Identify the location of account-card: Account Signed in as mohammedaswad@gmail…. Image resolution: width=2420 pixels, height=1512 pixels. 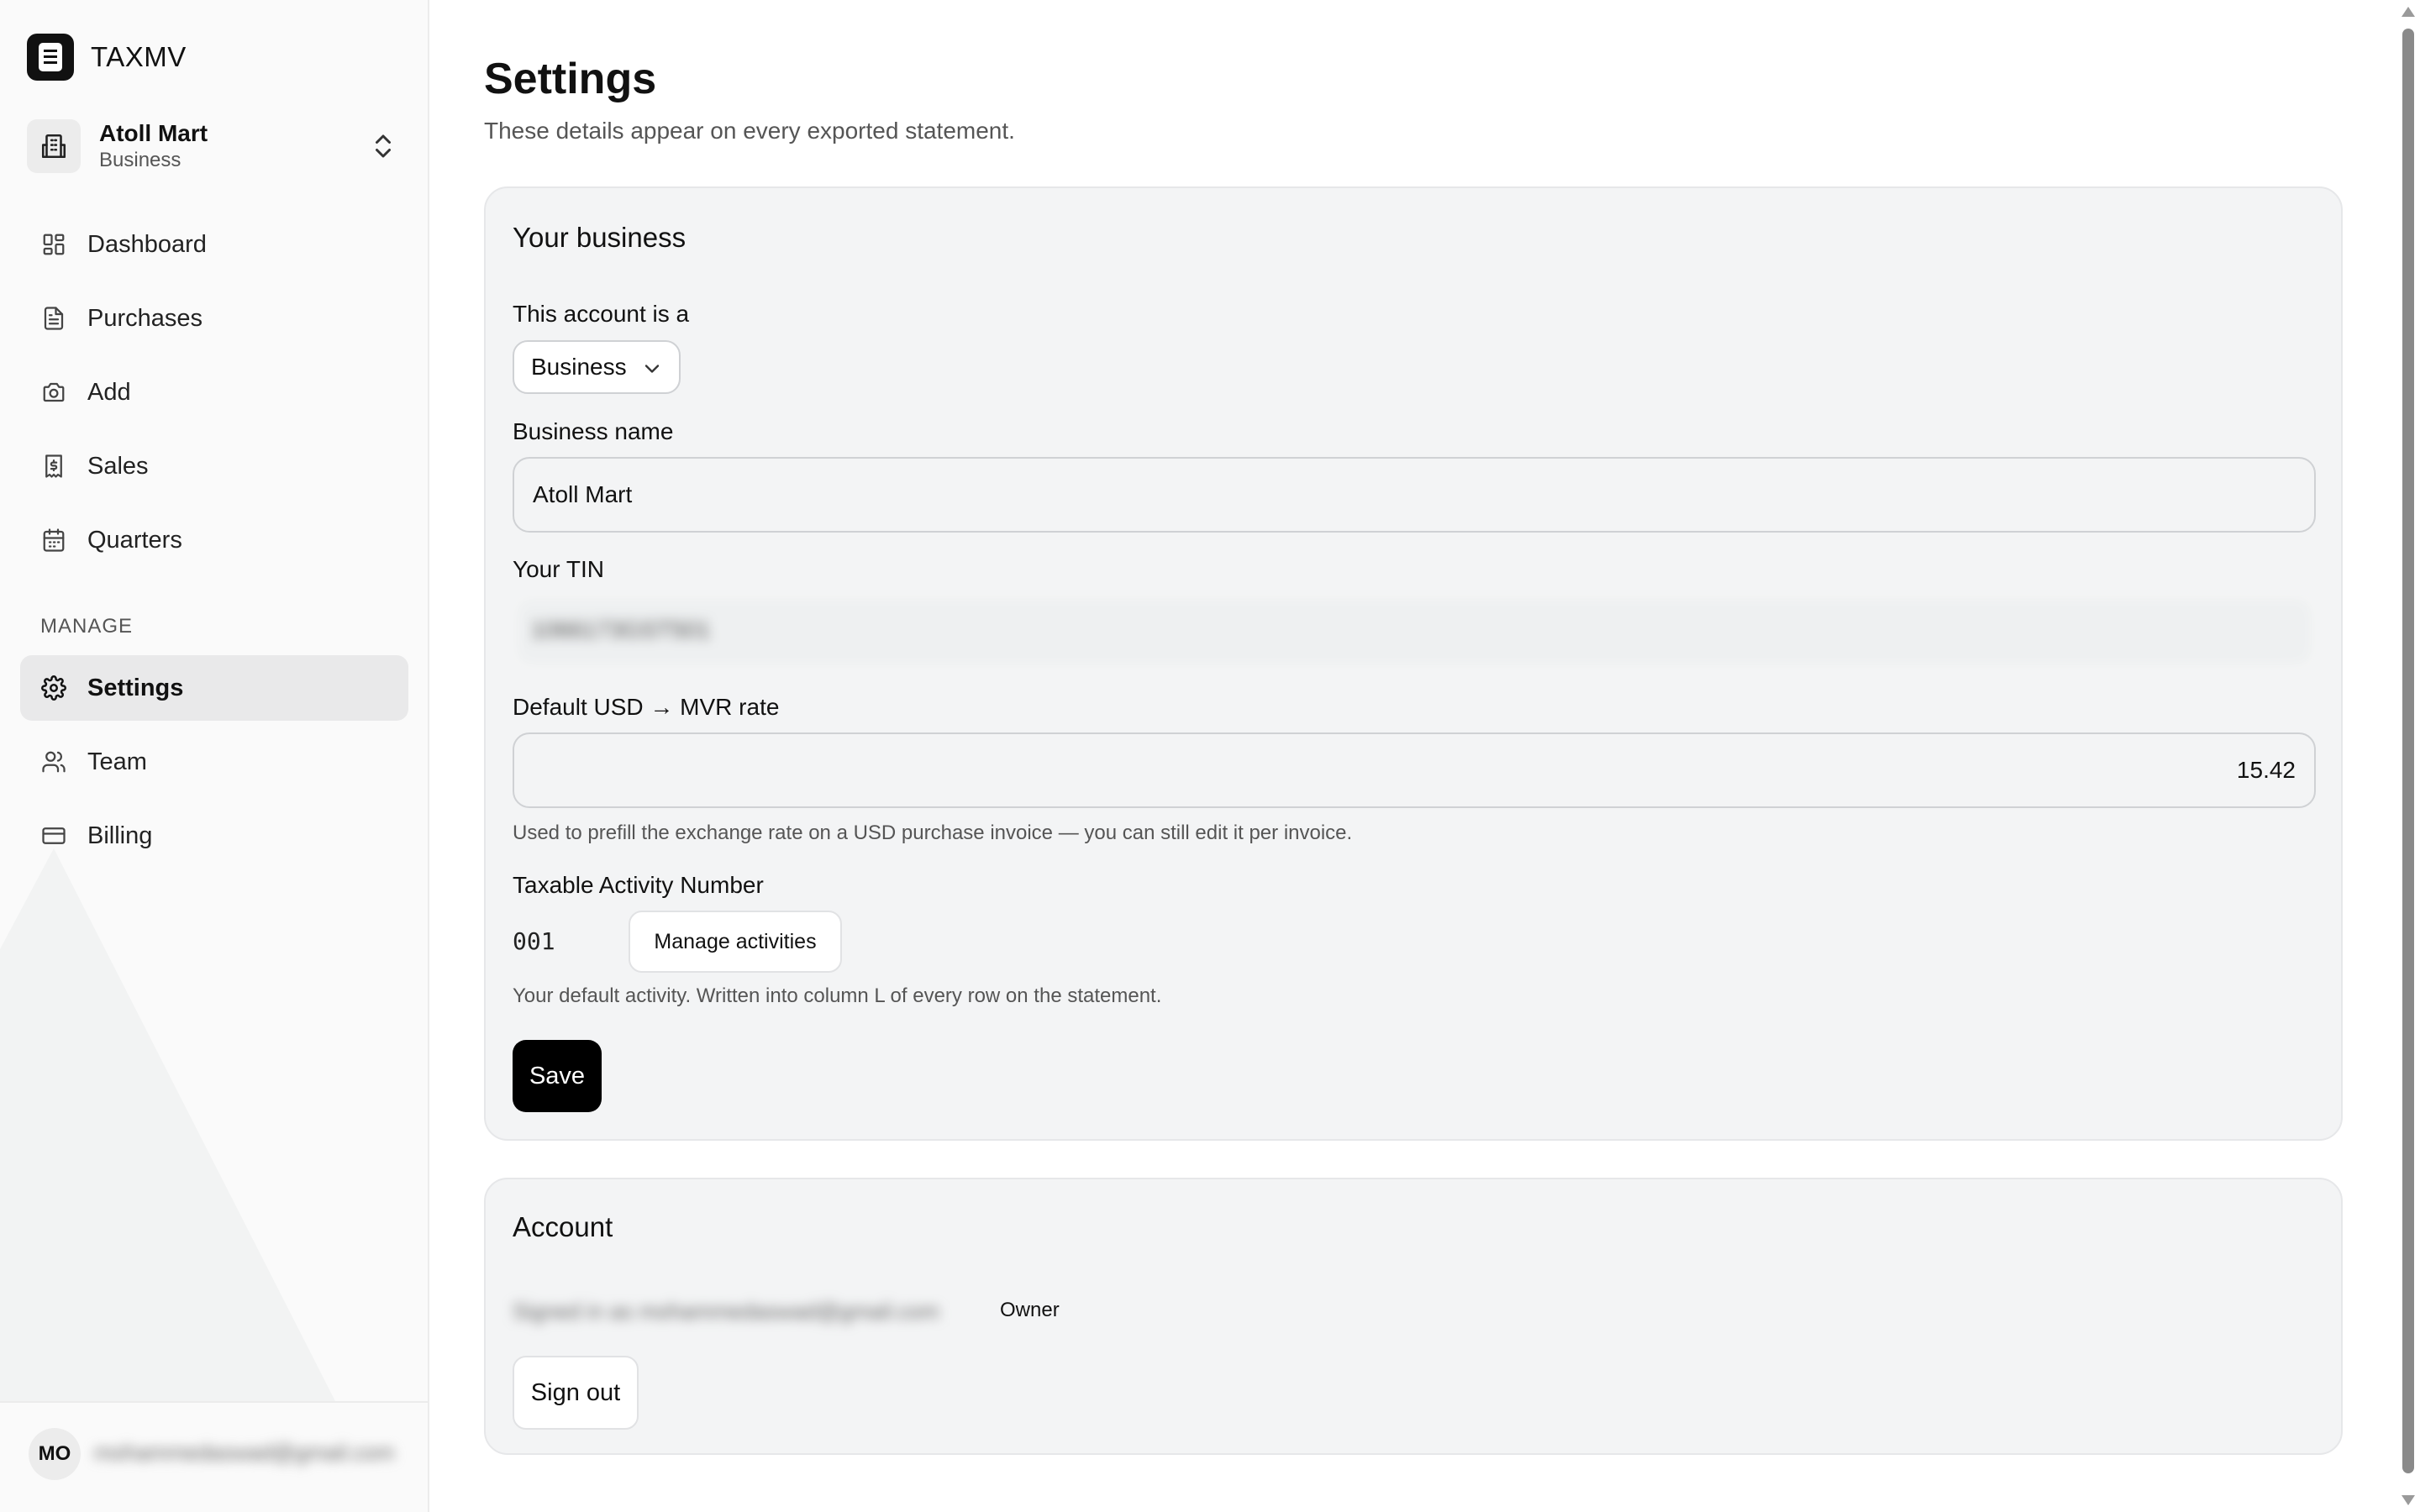
(1413, 1316).